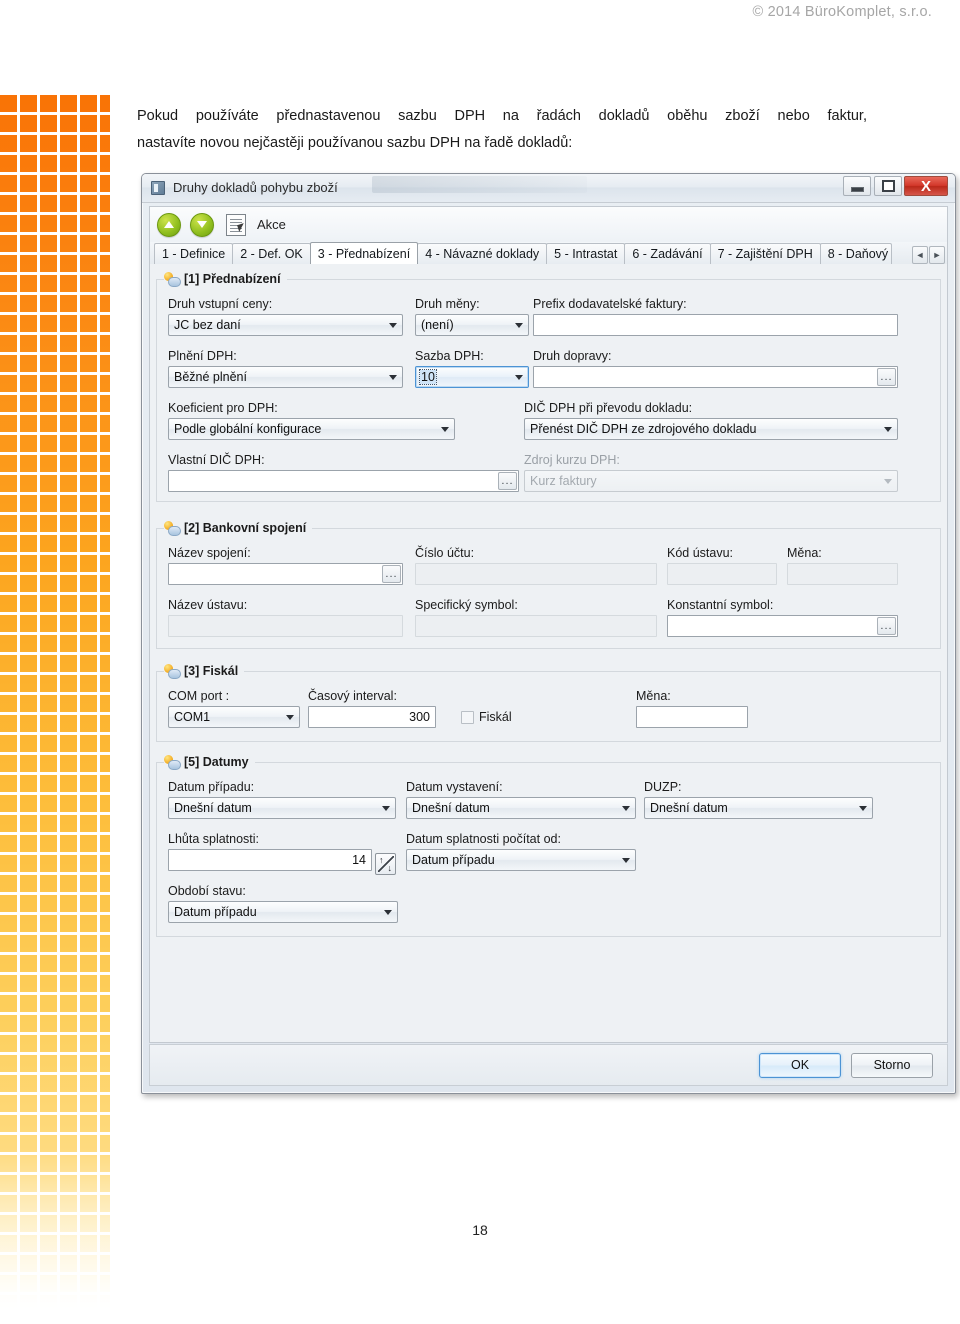 Image resolution: width=960 pixels, height=1324 pixels. I want to click on combo-duzp: Dnešní datum, so click(758, 808).